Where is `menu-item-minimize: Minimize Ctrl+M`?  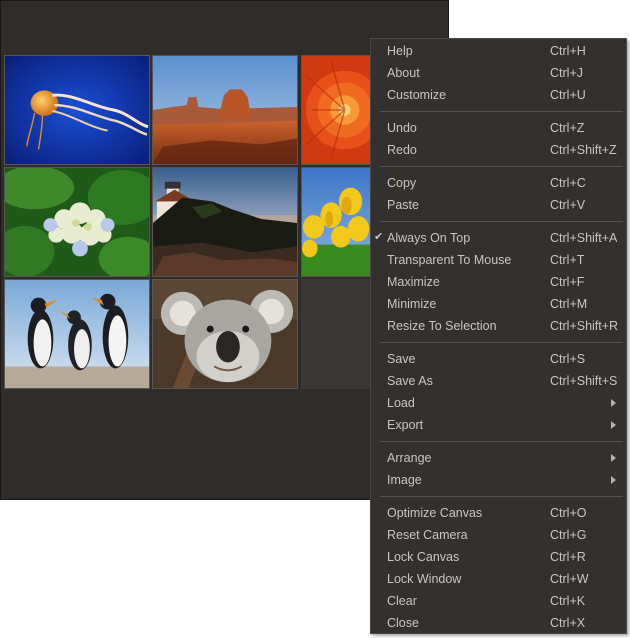 menu-item-minimize: Minimize Ctrl+M is located at coordinates (498, 304).